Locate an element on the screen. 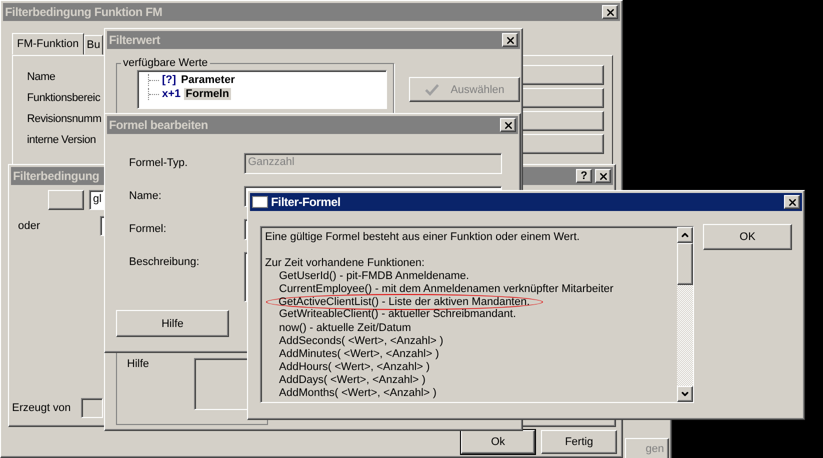 The image size is (823, 458). function-entry: AddHours( <Wert>, <Anzahl> ) is located at coordinates (354, 367).